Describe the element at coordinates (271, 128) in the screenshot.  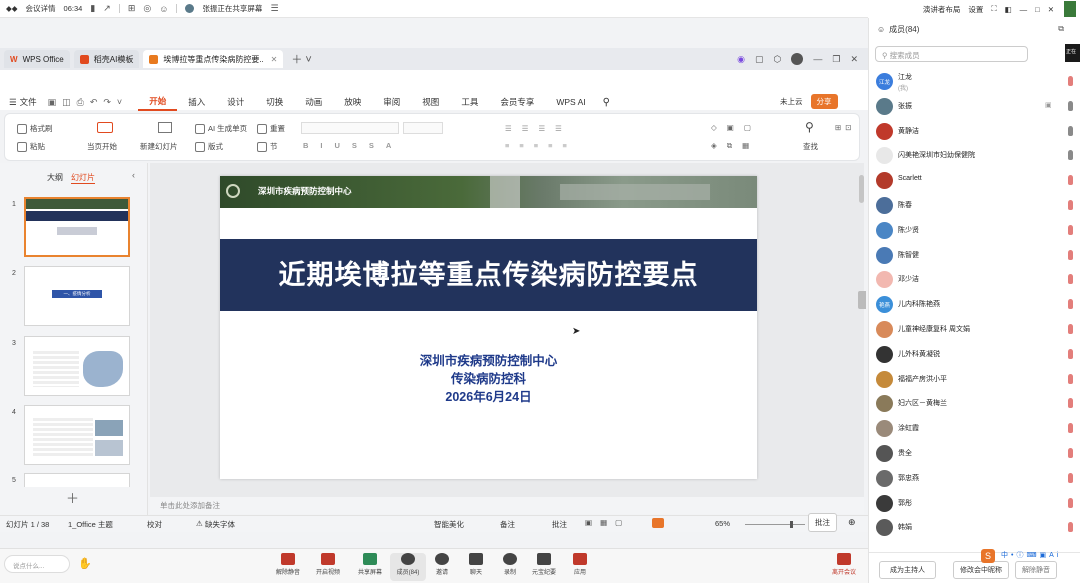
I see `reset-button: 重置` at that location.